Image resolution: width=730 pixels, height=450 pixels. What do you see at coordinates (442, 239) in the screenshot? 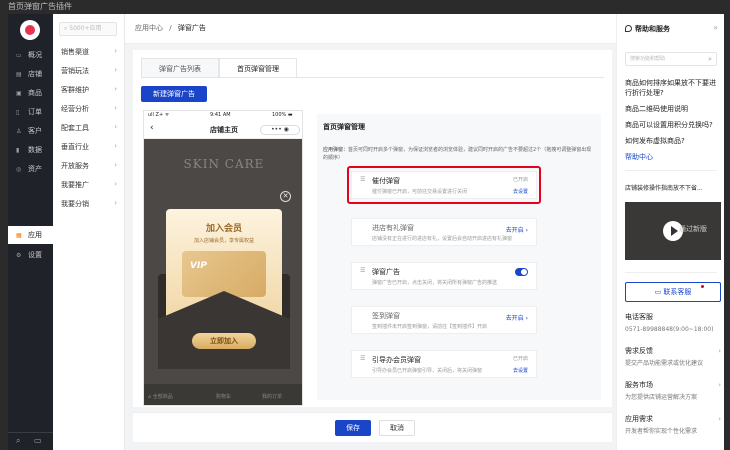
I see `card-desc: 店铺没有正在进行的进店有礼，设置后会自动开启进店有礼弹窗` at bounding box center [442, 239].